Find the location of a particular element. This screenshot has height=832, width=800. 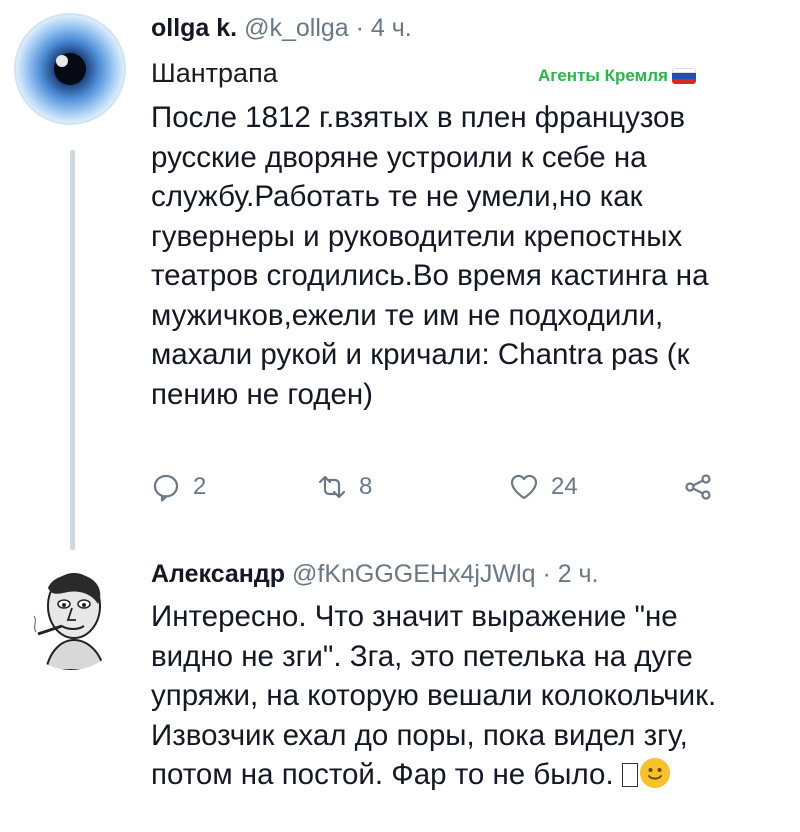

author-name: Александр is located at coordinates (218, 574).